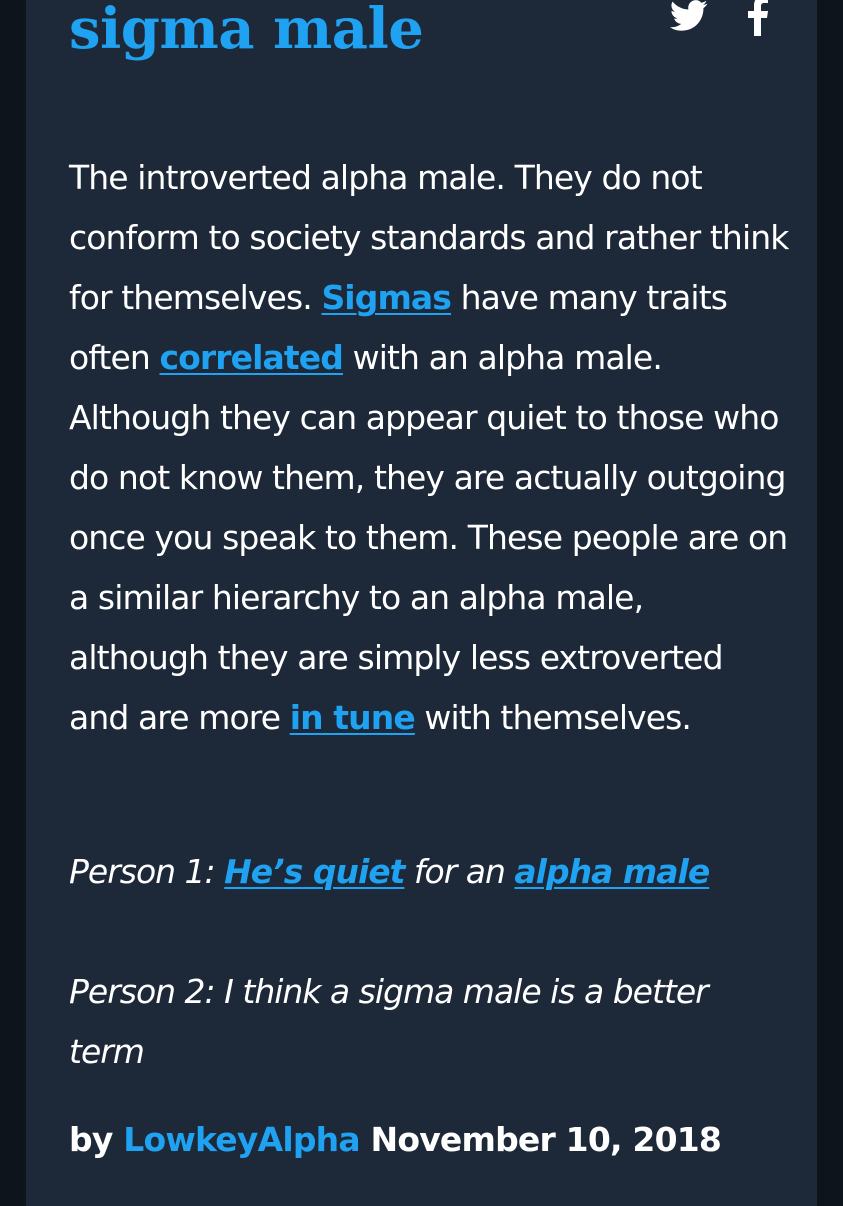 This screenshot has width=843, height=1206. I want to click on meaning-text: with themselves., so click(553, 717).